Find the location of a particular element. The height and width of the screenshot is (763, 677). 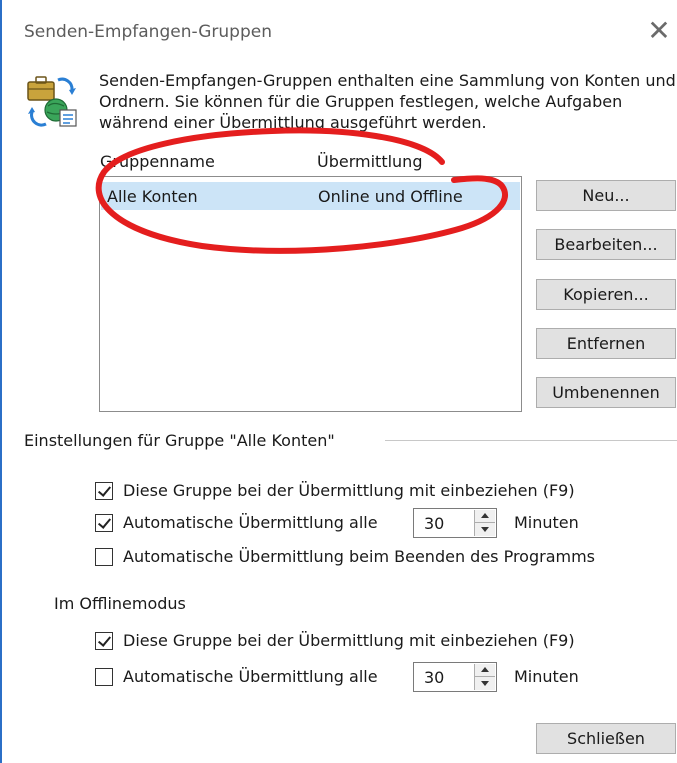

column-header-group-name: Gruppenname is located at coordinates (157, 161).